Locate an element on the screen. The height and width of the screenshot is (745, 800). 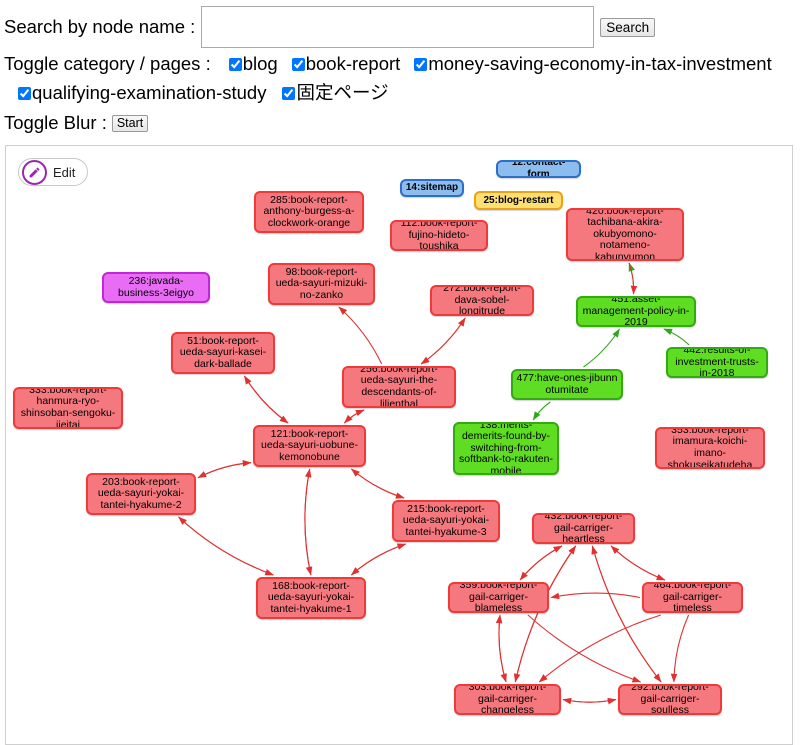
graph-node-label: 236:javada-business-3eigyo is located at coordinates (156, 286).